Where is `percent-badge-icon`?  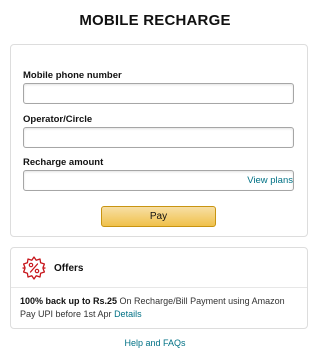
percent-badge-icon is located at coordinates (34, 268).